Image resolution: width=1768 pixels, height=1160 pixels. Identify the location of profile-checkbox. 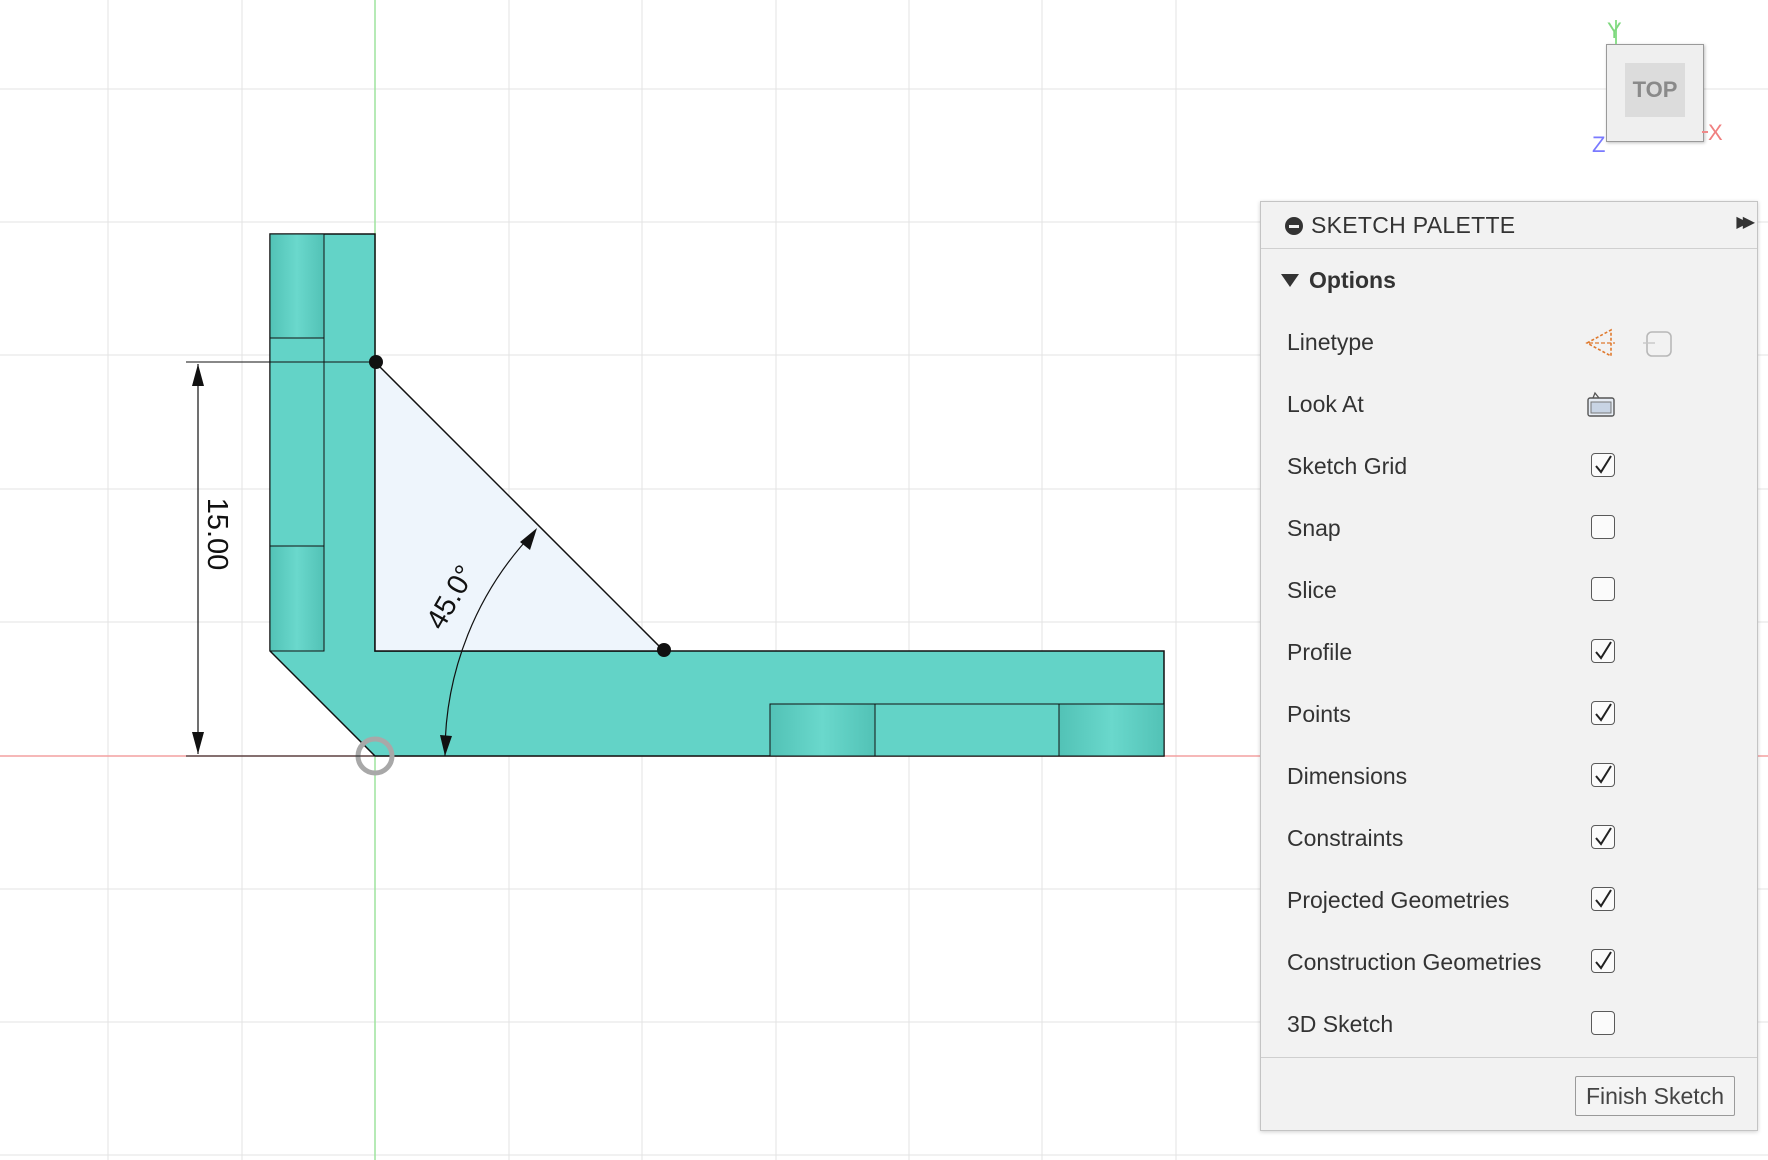
(1603, 651).